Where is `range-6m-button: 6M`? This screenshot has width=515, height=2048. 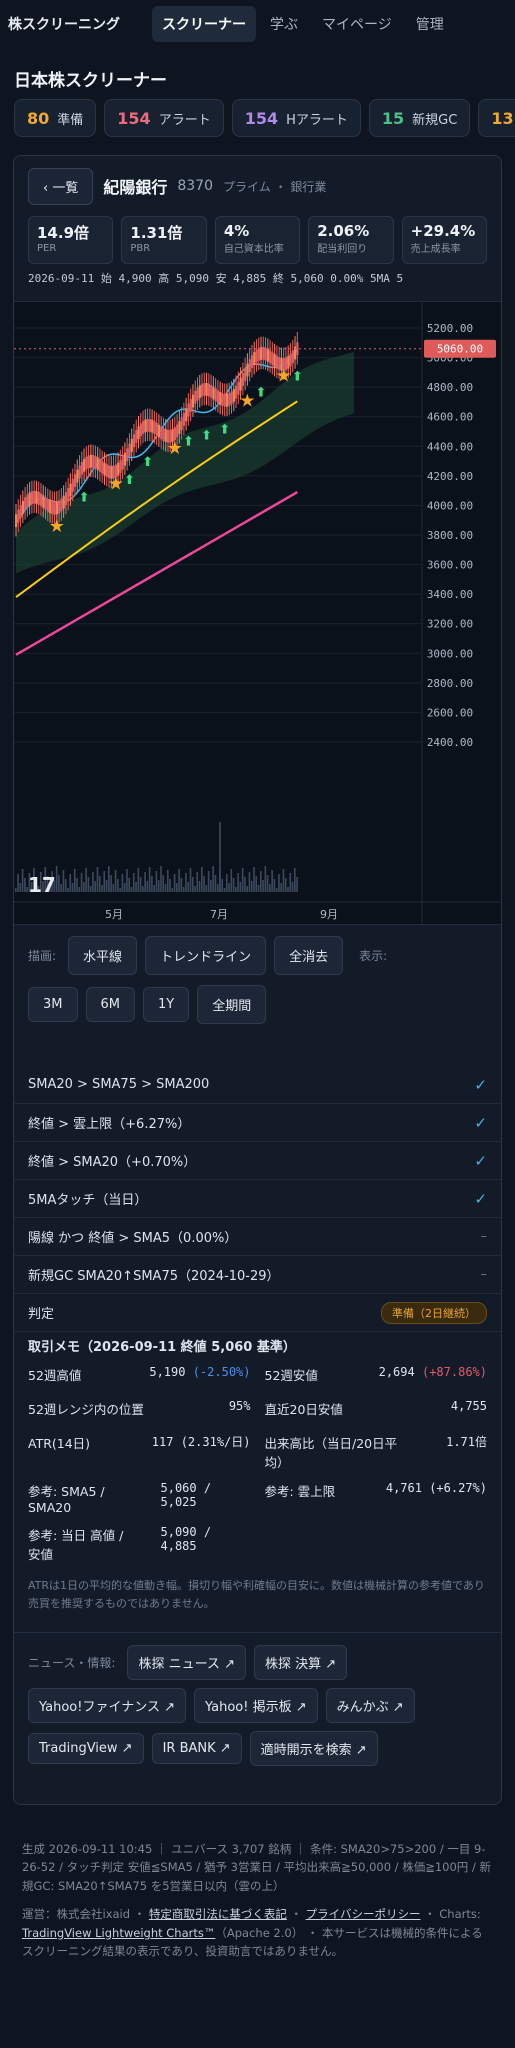 range-6m-button: 6M is located at coordinates (110, 1004).